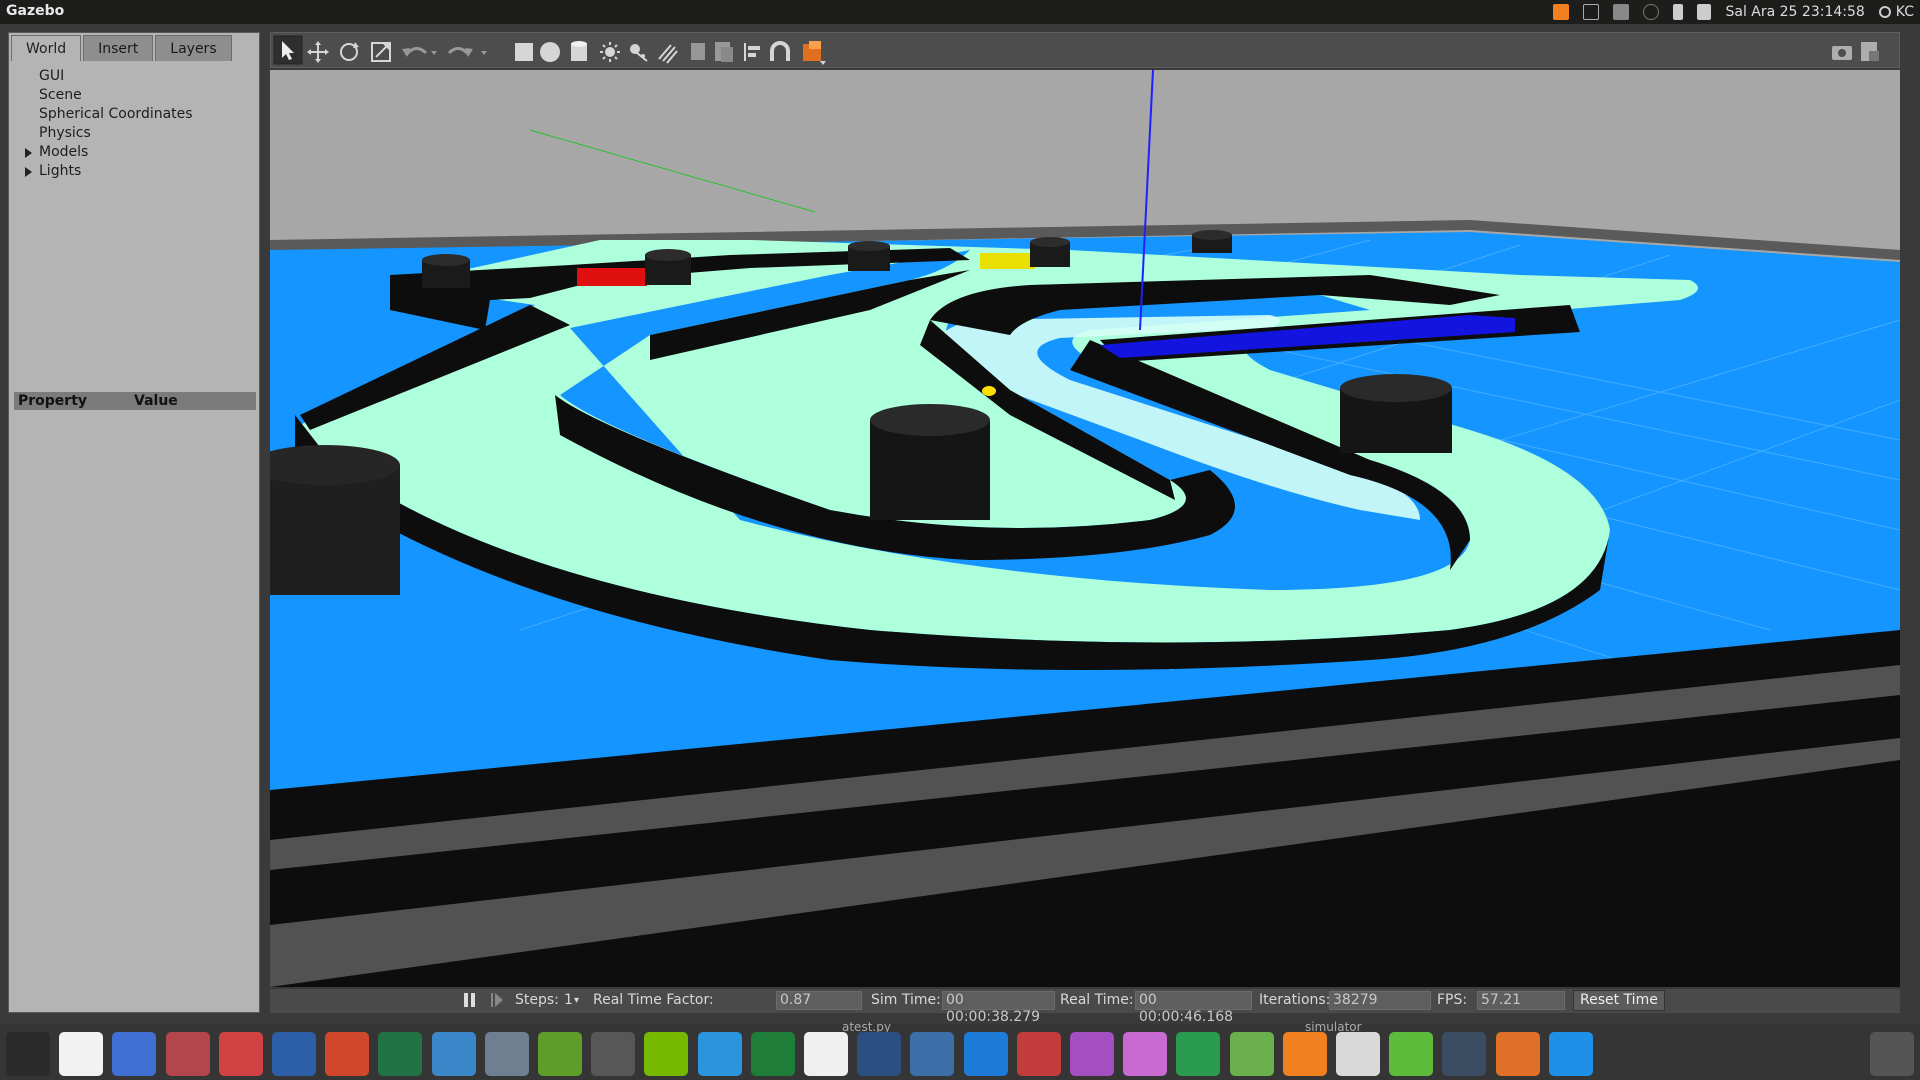 The image size is (1920, 1080). What do you see at coordinates (960, 12) in the screenshot?
I see `system-top-bar: Gazebo Sal Ara 25 23:14:58 KC` at bounding box center [960, 12].